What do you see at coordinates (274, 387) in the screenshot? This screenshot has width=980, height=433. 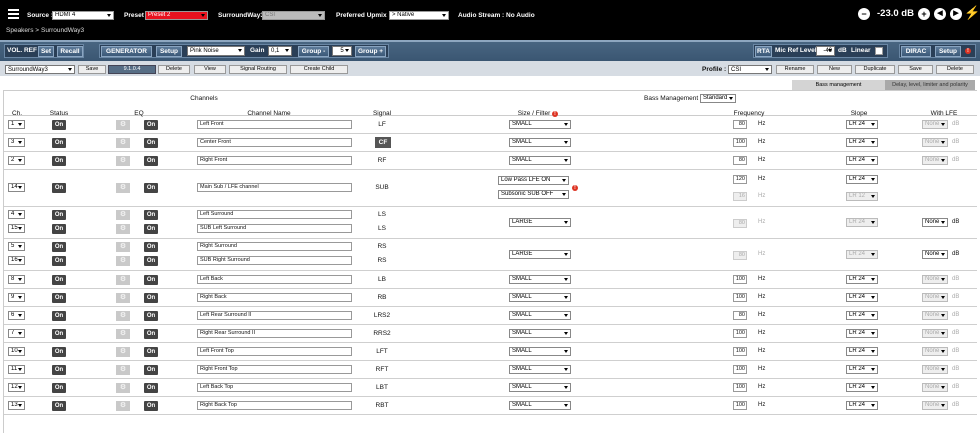 I see `channel-name-field: Left Back Top` at bounding box center [274, 387].